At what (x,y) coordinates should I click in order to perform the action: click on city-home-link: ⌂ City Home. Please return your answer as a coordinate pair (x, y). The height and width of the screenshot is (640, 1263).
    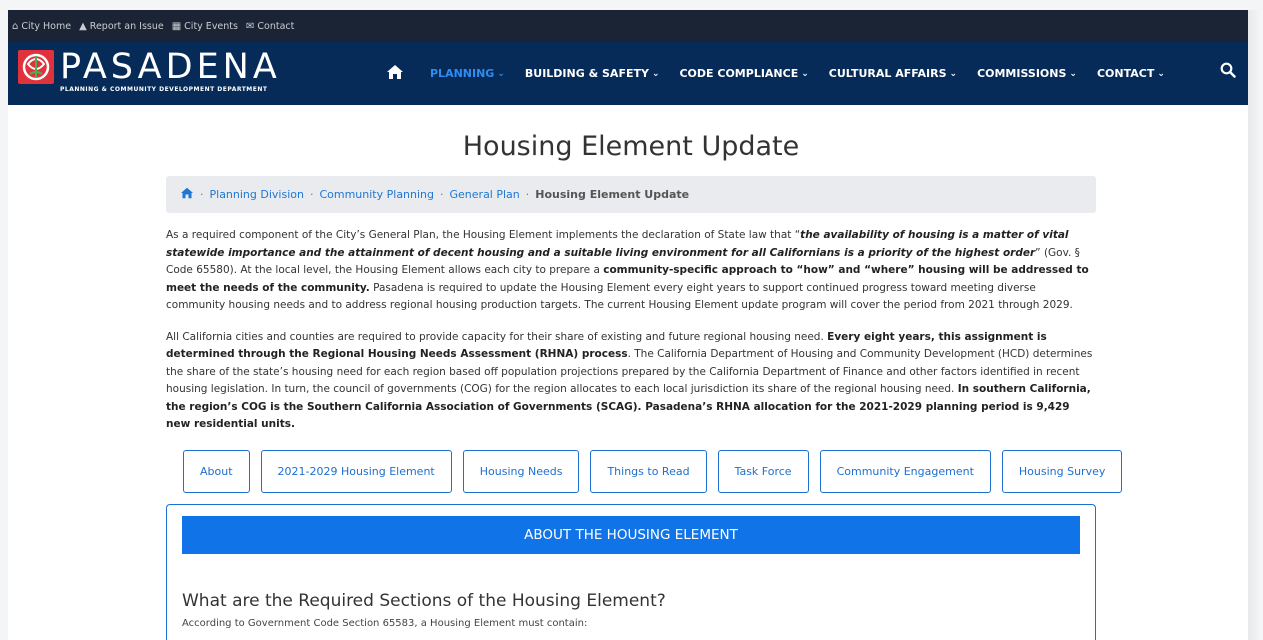
    Looking at the image, I should click on (41, 26).